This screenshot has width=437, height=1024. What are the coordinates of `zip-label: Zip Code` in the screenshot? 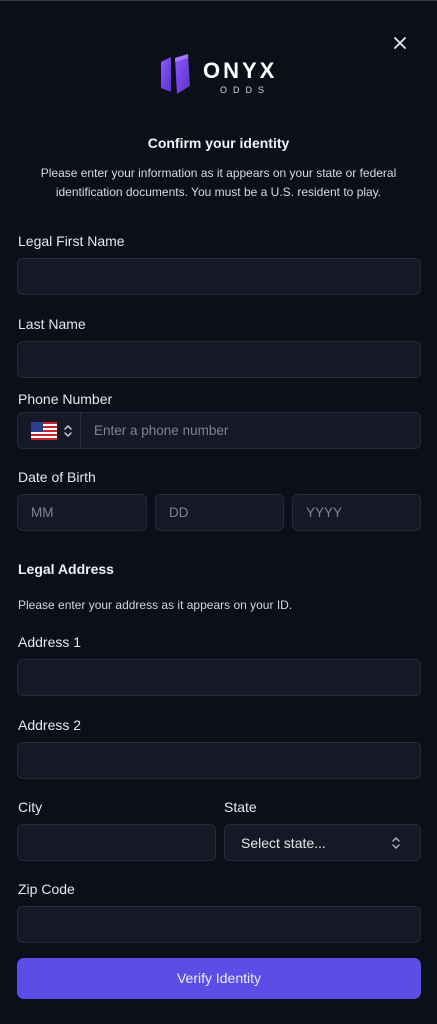 It's located at (46, 889).